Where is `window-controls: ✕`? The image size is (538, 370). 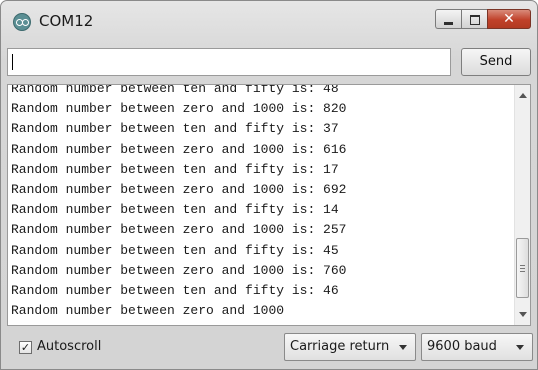
window-controls: ✕ is located at coordinates (483, 20).